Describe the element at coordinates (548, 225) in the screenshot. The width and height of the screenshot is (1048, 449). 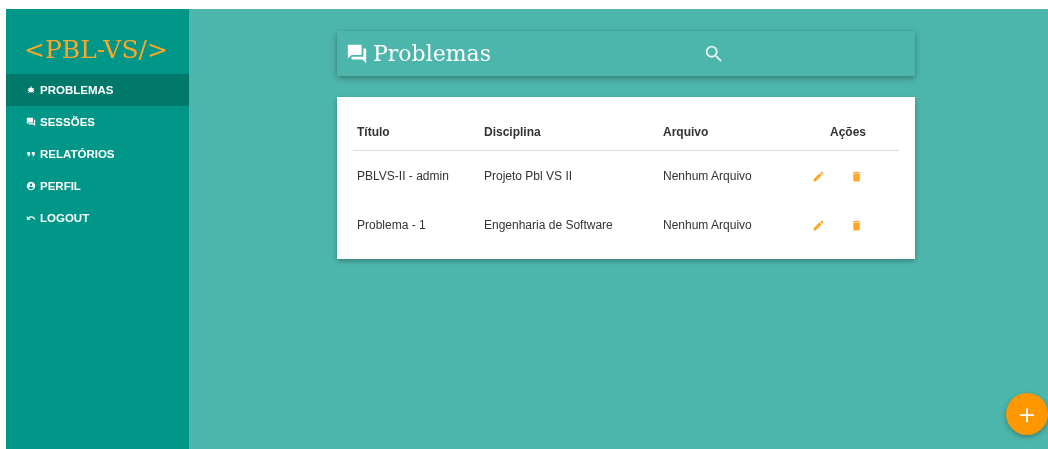
I see `table-cell-text: Engenharia de Software` at that location.